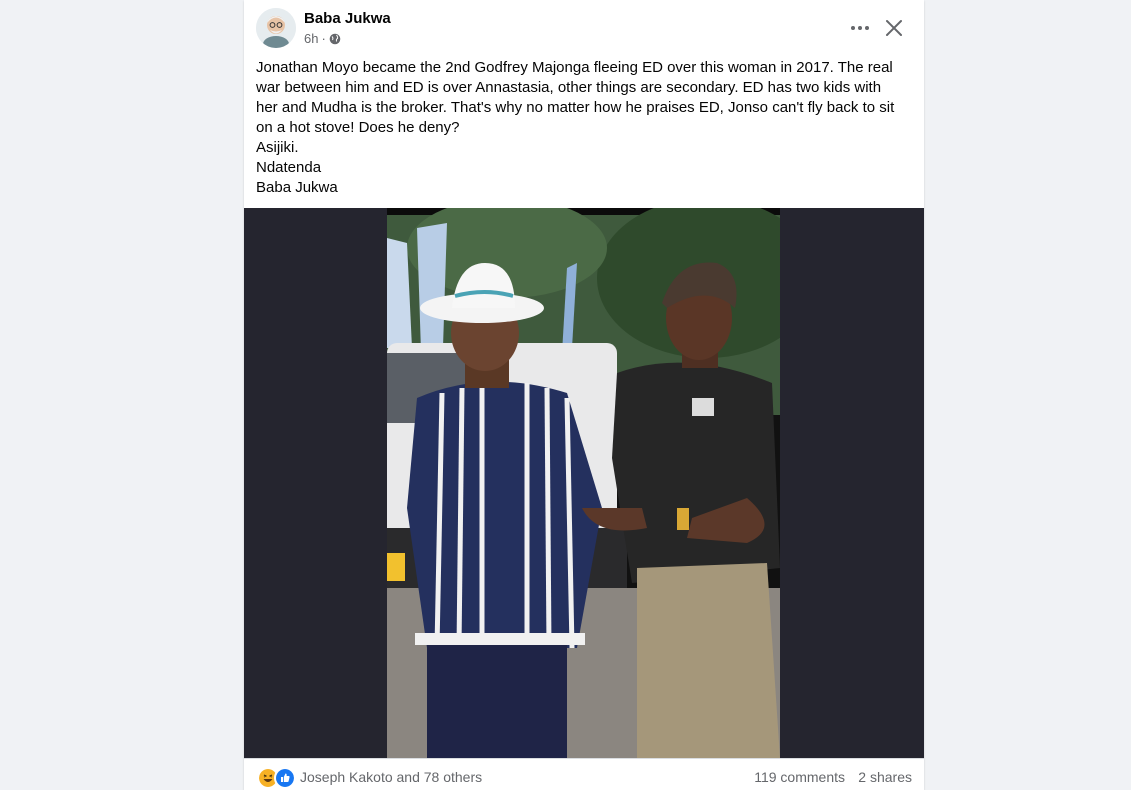 The image size is (1131, 790). What do you see at coordinates (277, 147) in the screenshot?
I see `post-text-line: Asijiki.` at bounding box center [277, 147].